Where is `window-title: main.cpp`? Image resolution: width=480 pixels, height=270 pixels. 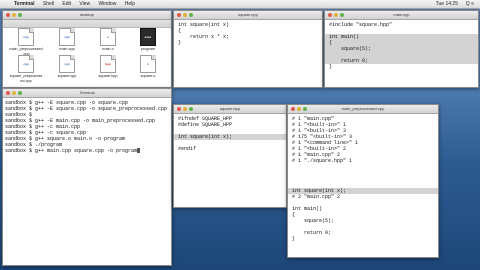
window-title: main.cpp is located at coordinates (401, 14).